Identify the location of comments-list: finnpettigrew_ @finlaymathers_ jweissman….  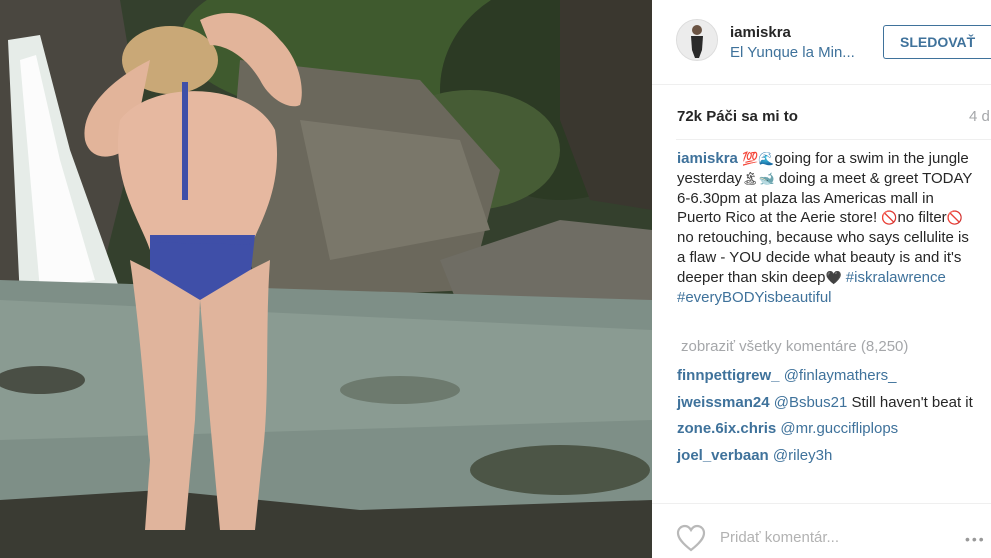
(829, 419).